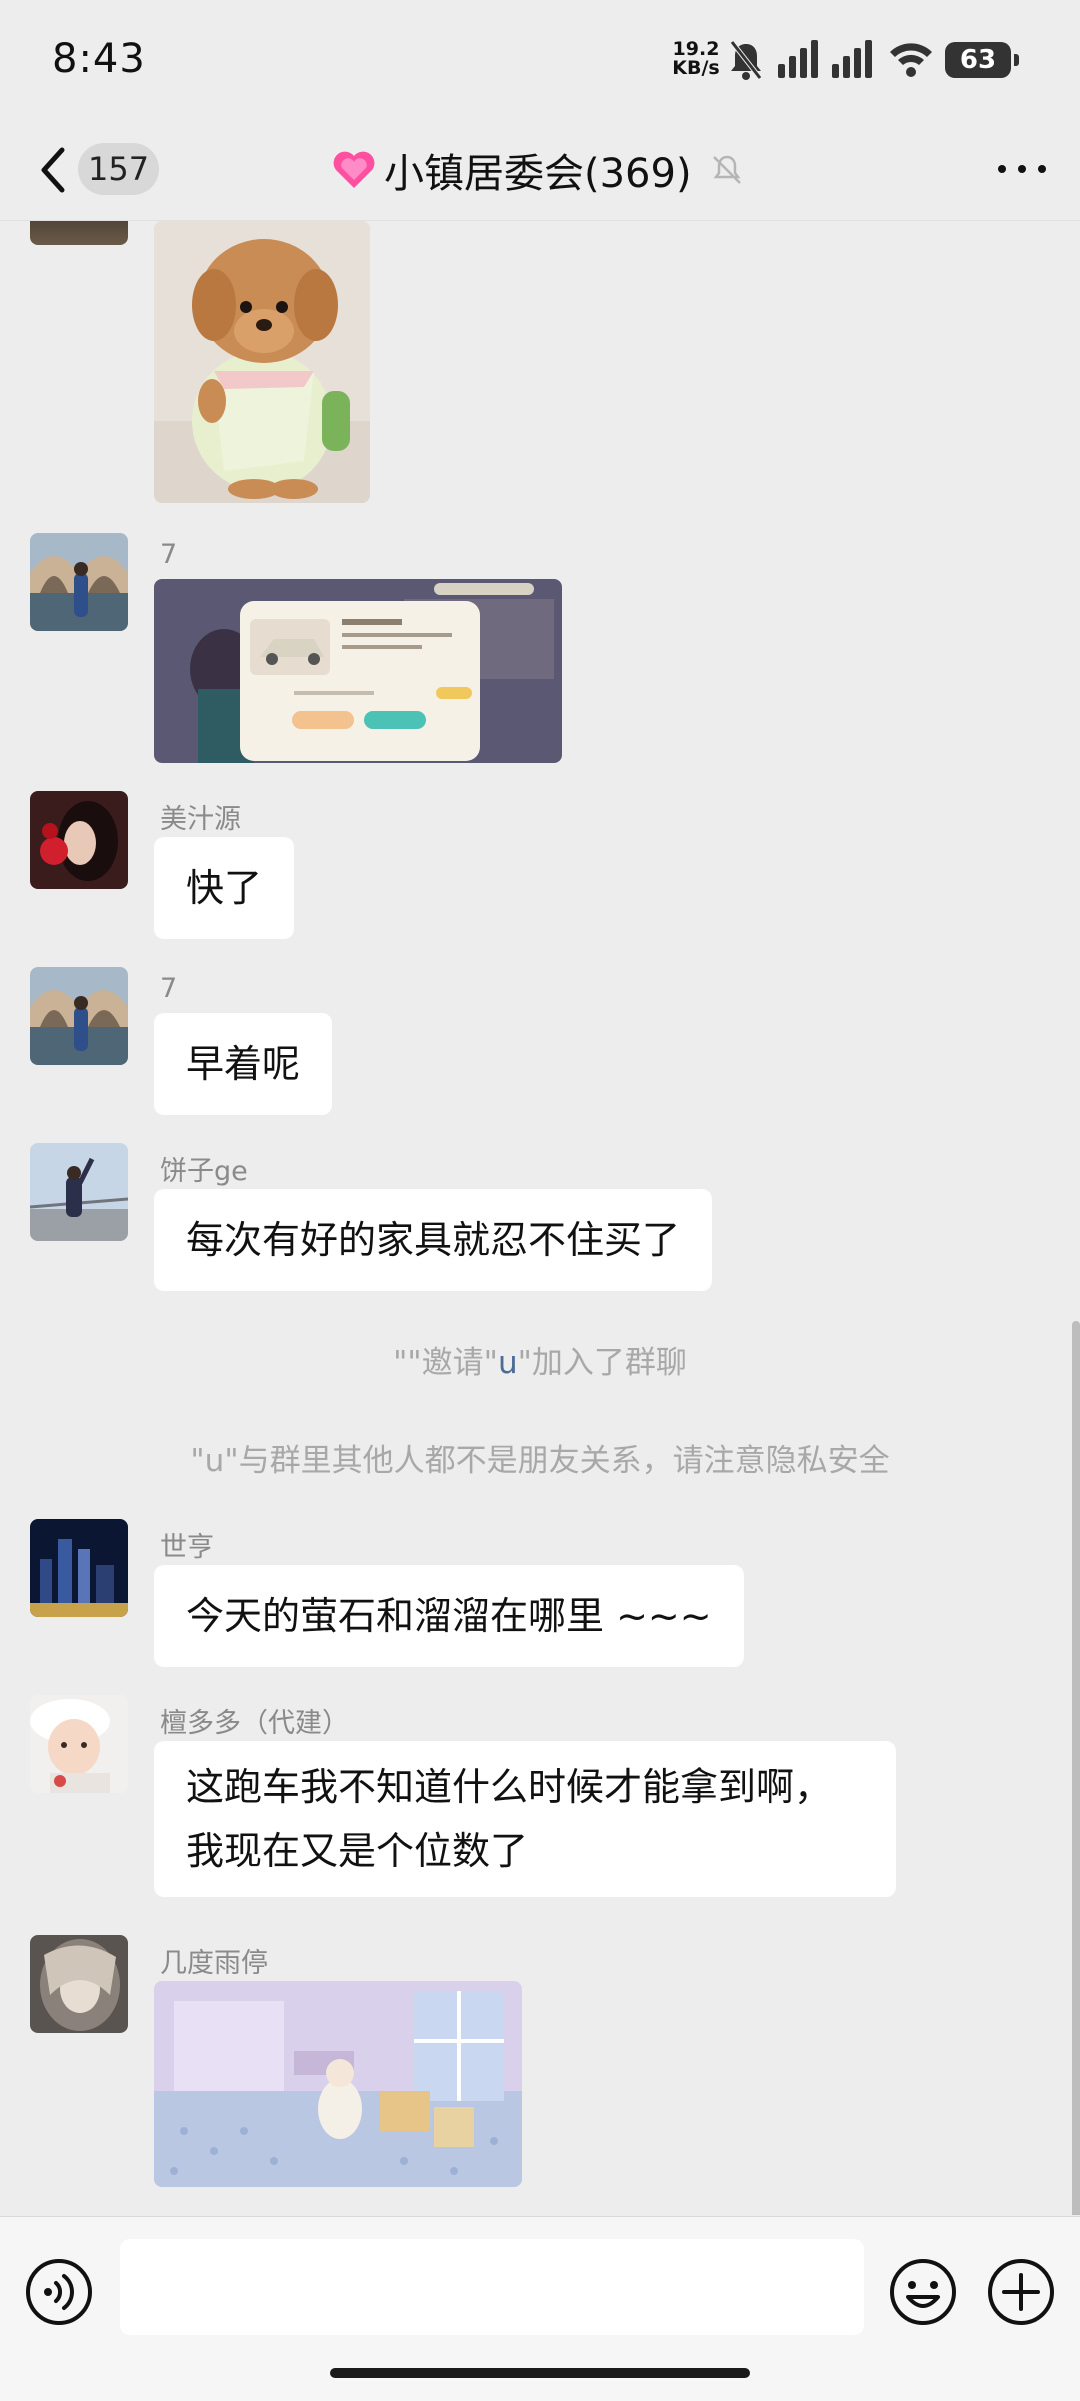  Describe the element at coordinates (187, 1547) in the screenshot. I see `sender-name: 世亨` at that location.